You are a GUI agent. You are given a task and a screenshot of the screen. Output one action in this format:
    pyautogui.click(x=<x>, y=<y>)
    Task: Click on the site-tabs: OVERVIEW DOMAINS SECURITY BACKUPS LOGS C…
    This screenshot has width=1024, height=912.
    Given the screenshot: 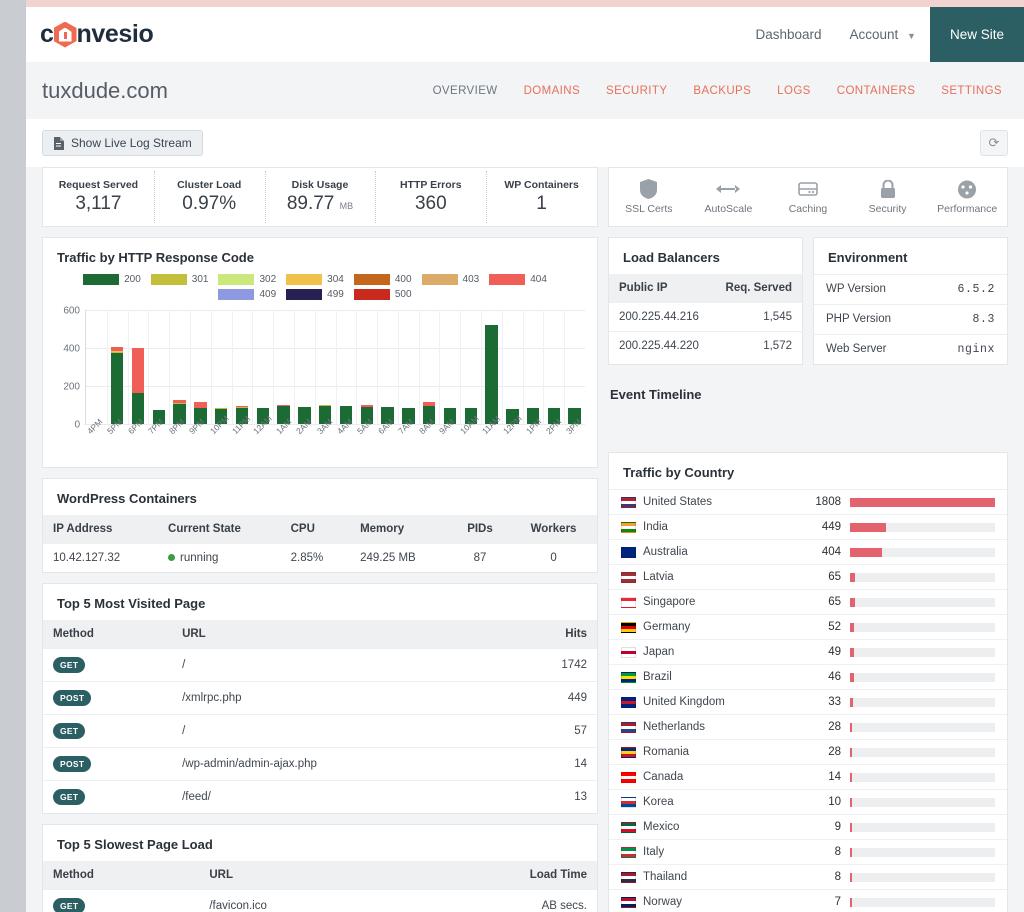 What is the action you would take?
    pyautogui.click(x=720, y=91)
    